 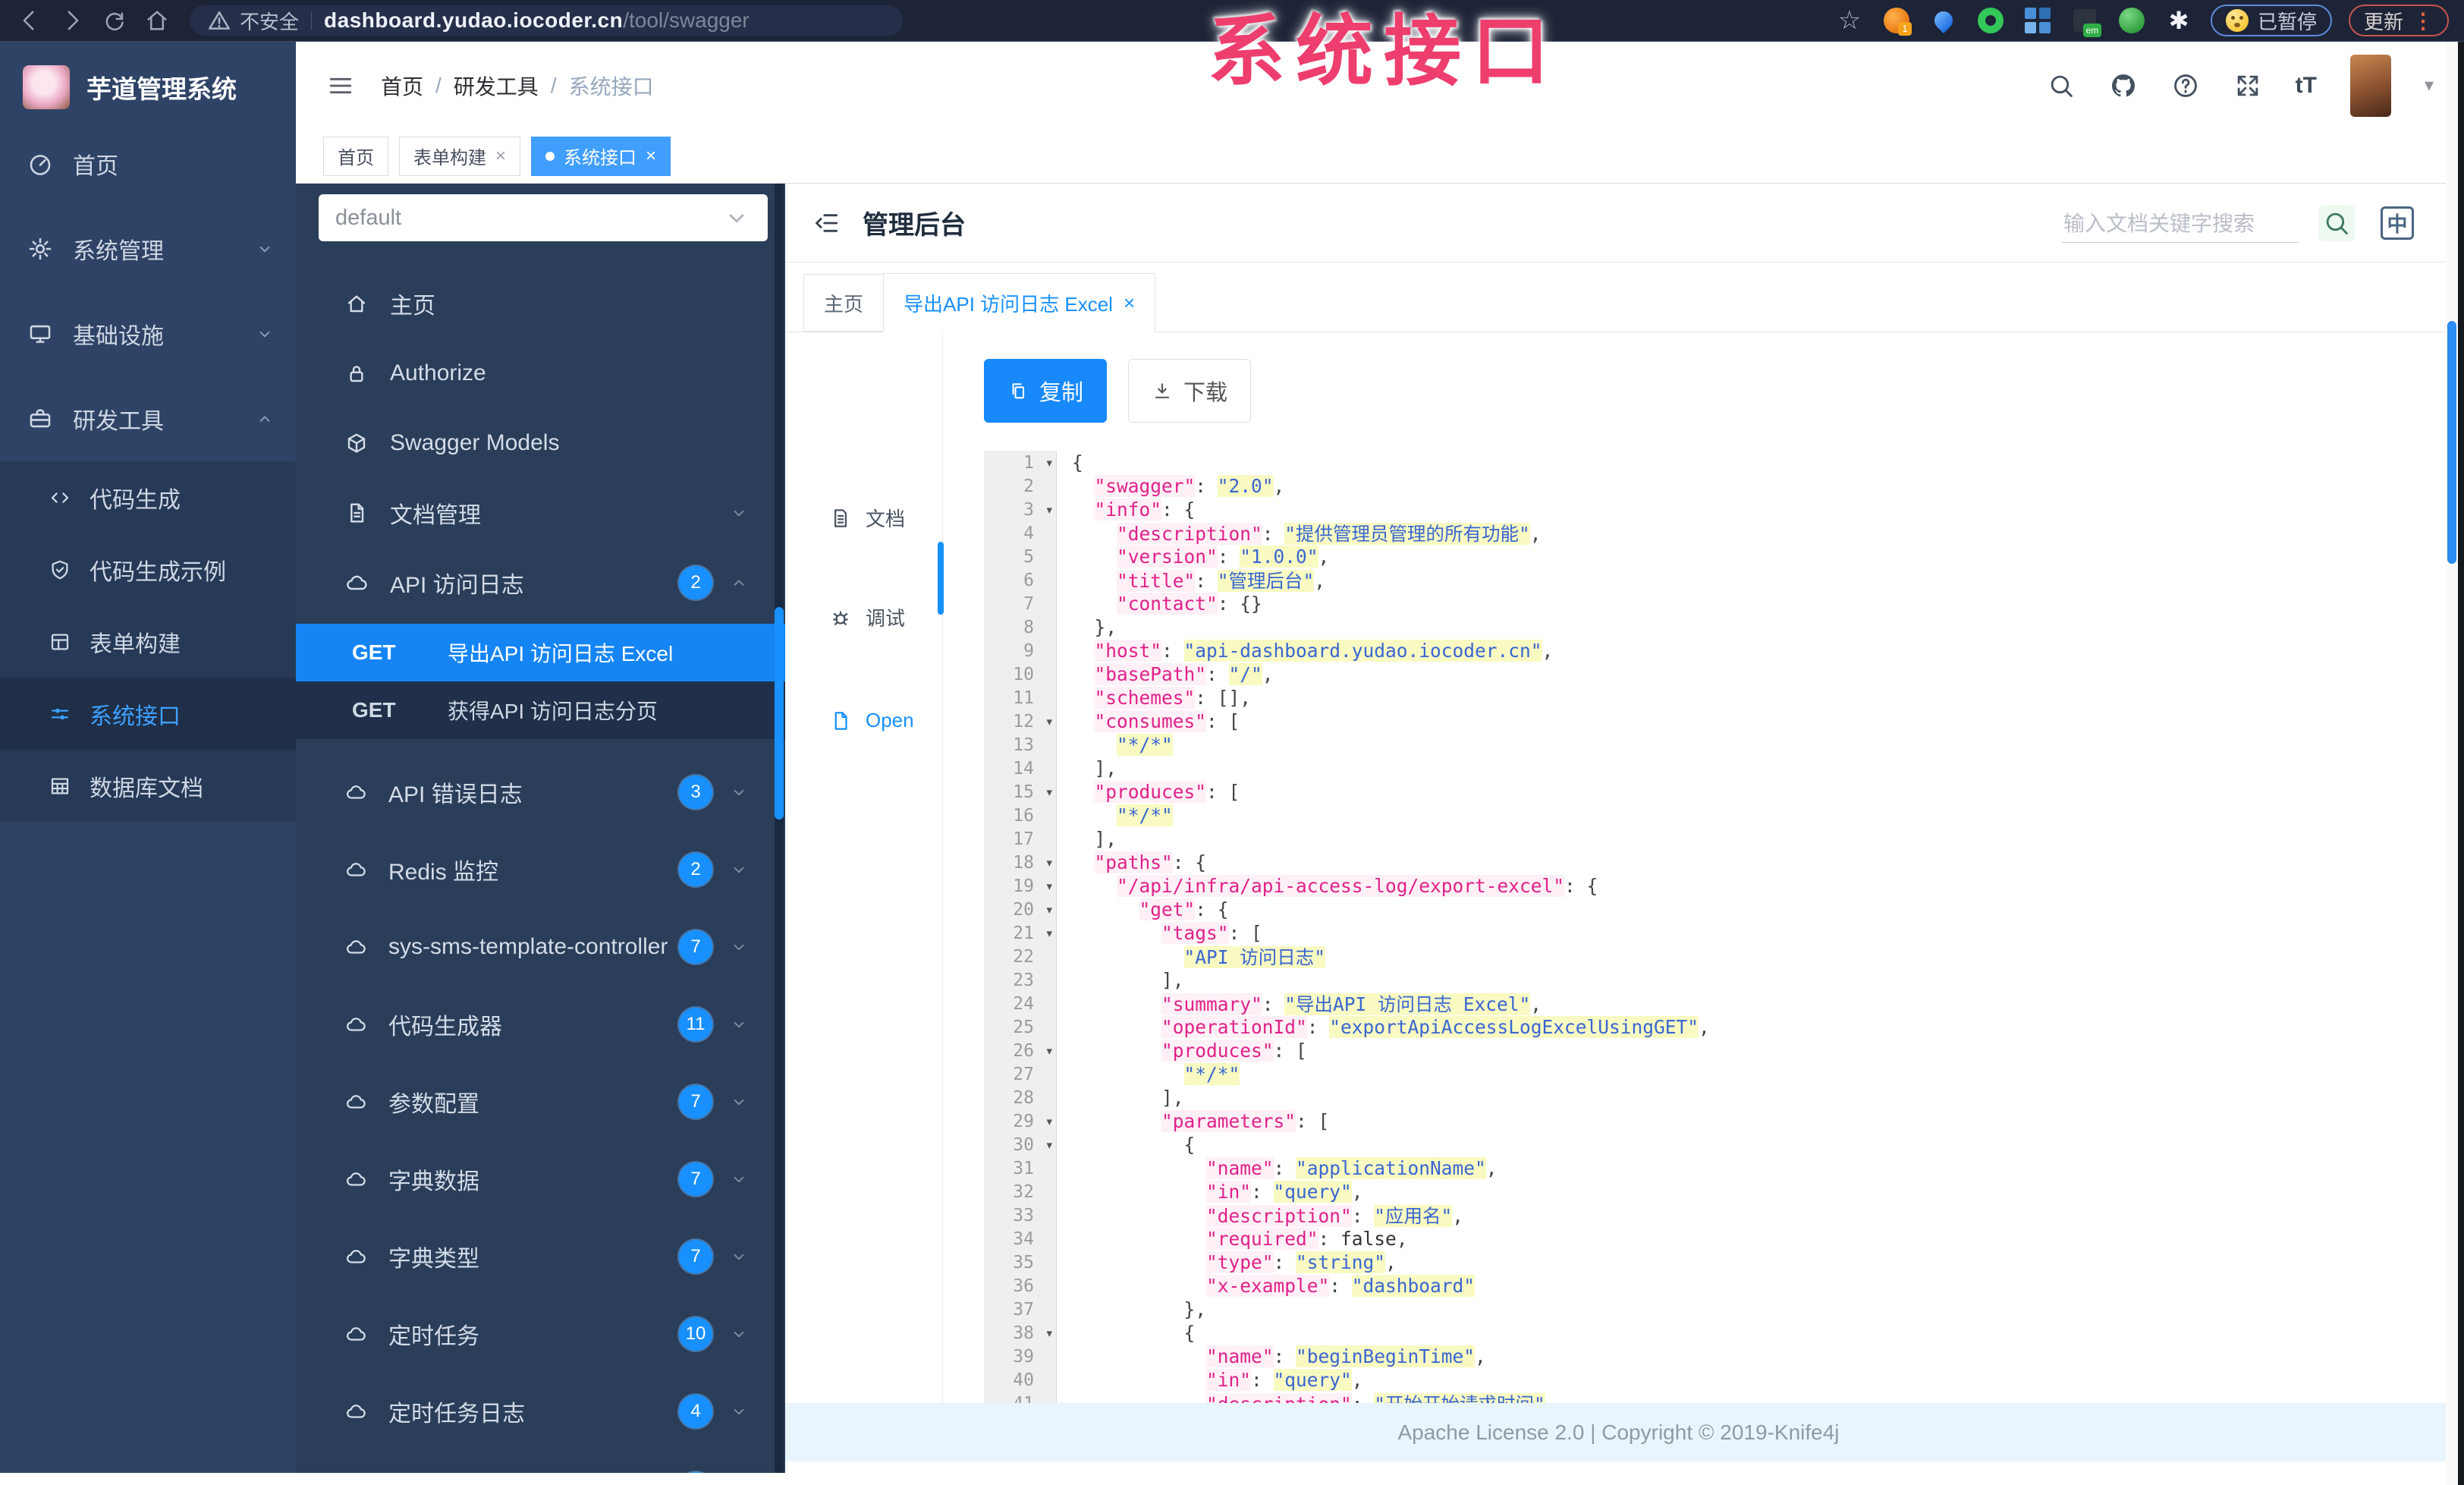 I want to click on tag-系统接口: 系统接口 ×, so click(x=601, y=156).